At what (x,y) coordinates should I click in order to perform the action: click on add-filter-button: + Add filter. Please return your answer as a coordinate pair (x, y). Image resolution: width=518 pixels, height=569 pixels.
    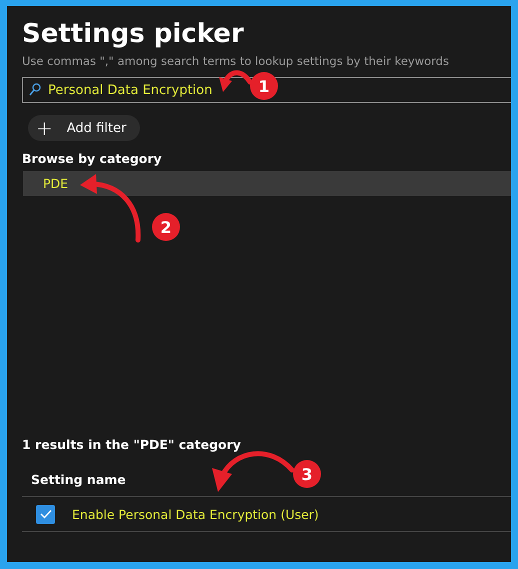
    Looking at the image, I should click on (84, 128).